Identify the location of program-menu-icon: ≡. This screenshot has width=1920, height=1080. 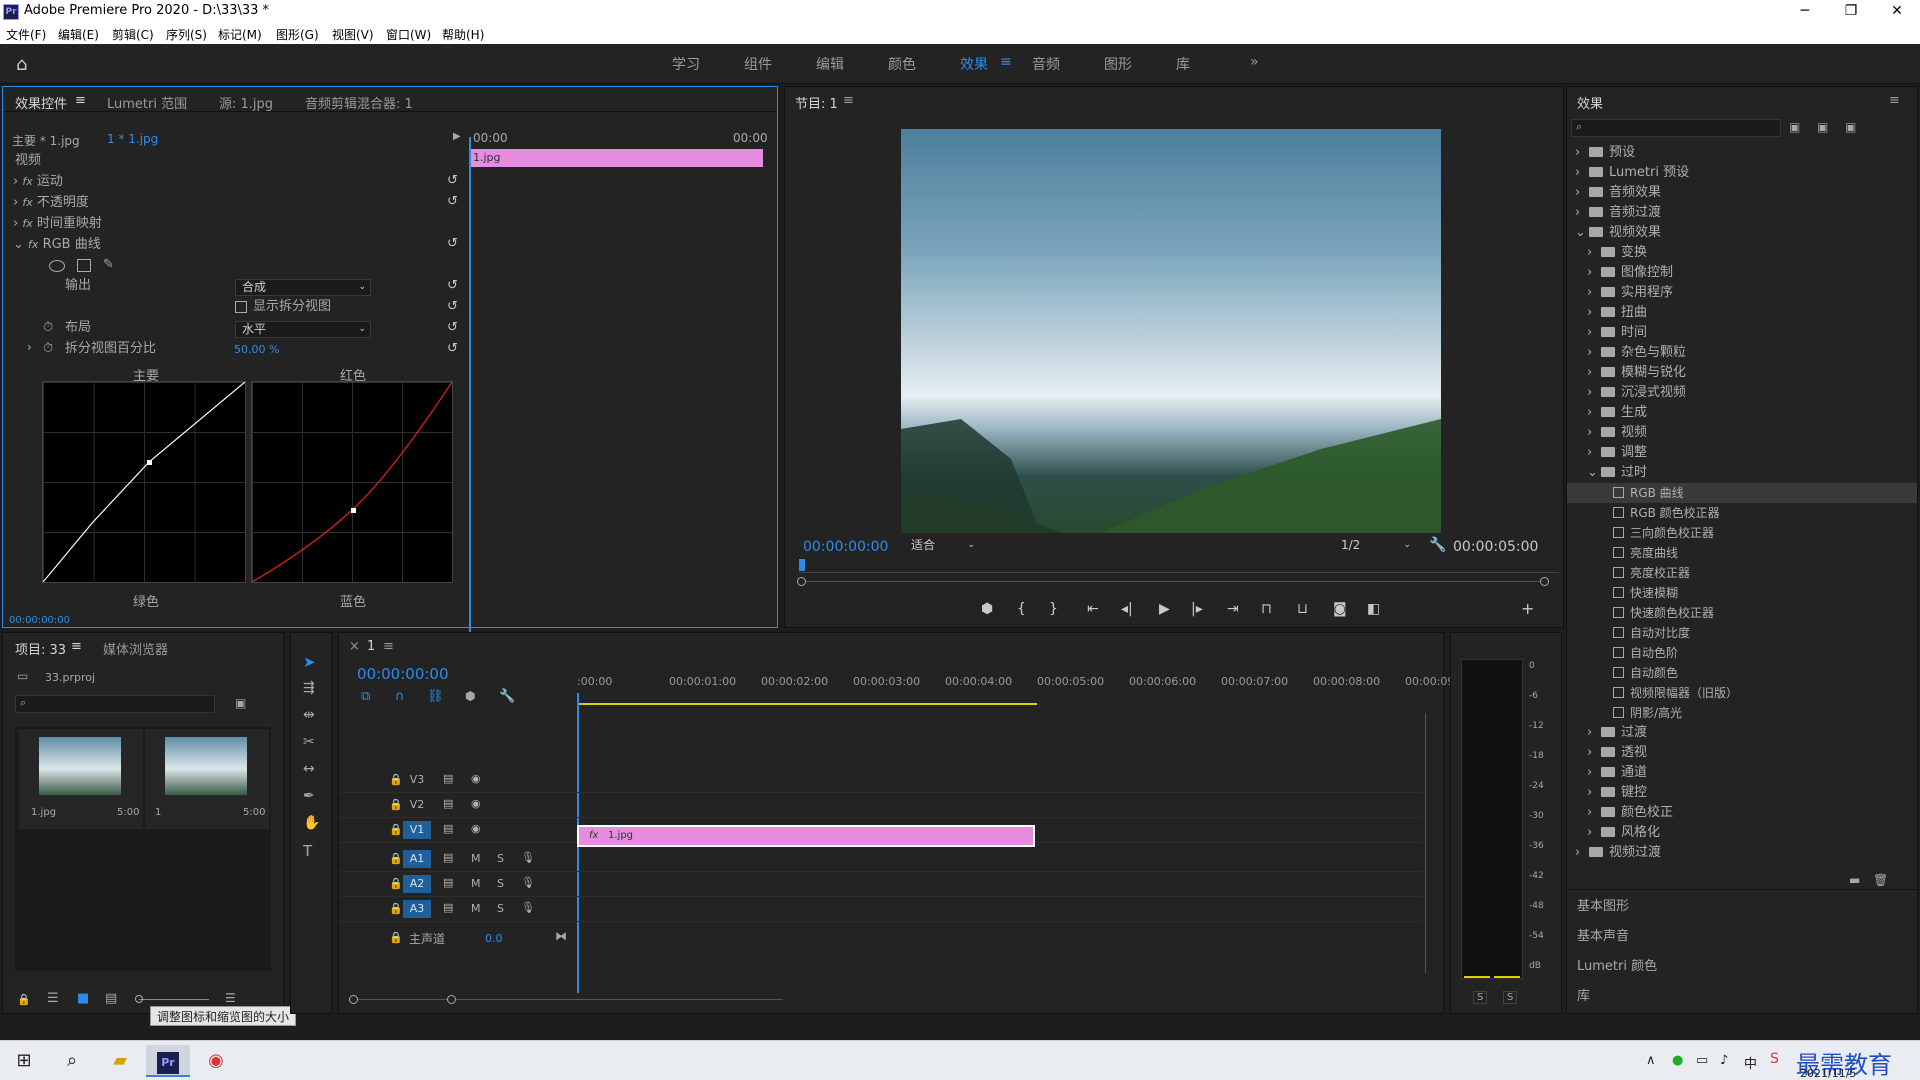
(848, 100).